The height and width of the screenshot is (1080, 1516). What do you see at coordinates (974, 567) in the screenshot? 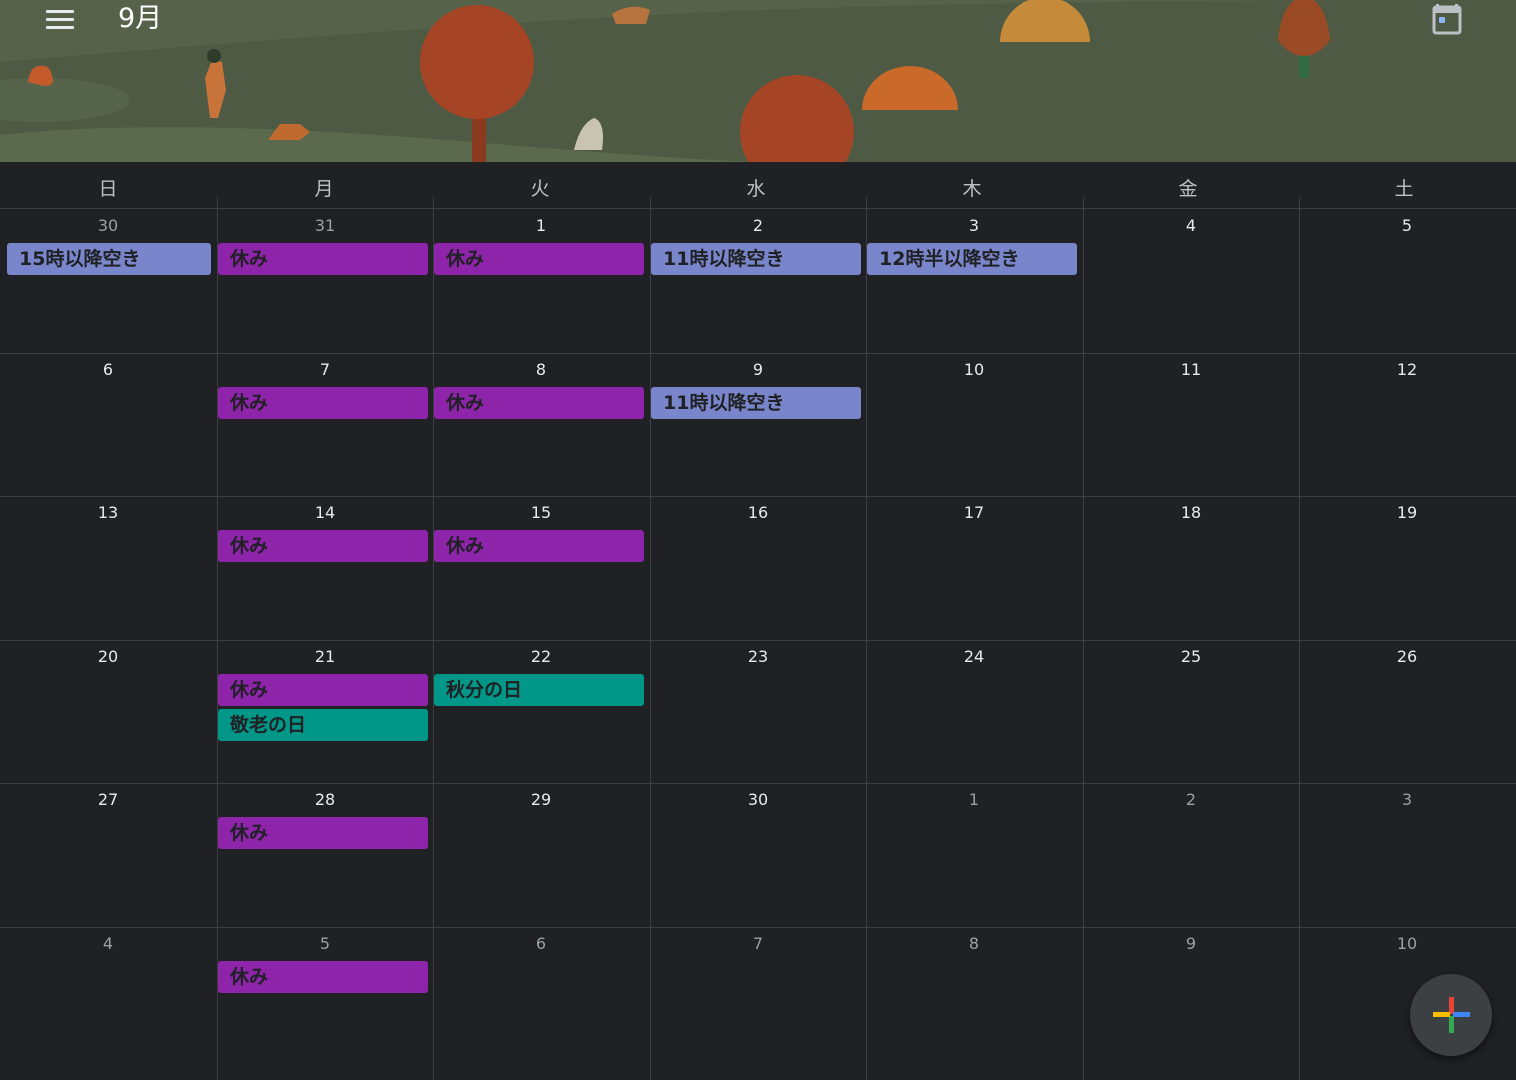
I see `day-cell: 17` at bounding box center [974, 567].